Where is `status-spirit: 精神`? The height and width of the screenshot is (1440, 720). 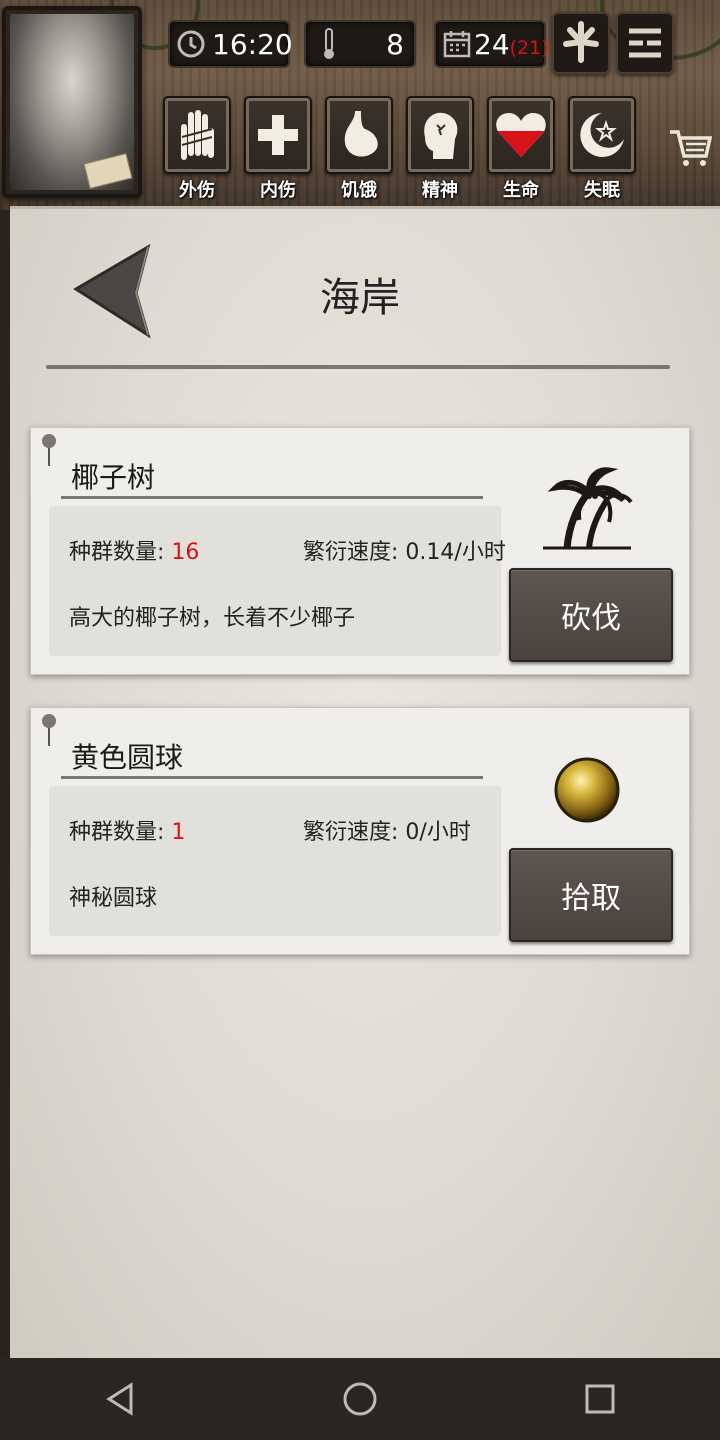
status-spirit: 精神 is located at coordinates (440, 149).